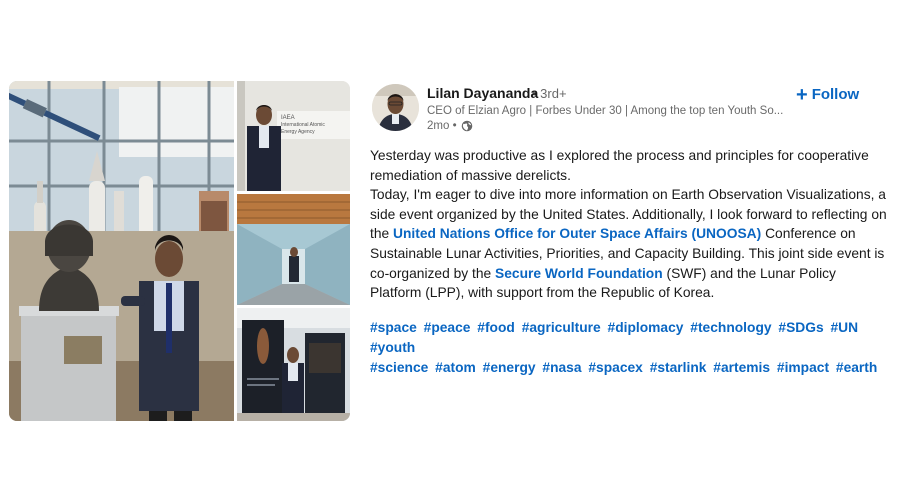  What do you see at coordinates (303, 125) in the screenshot?
I see `svg-text: International Atomic` at bounding box center [303, 125].